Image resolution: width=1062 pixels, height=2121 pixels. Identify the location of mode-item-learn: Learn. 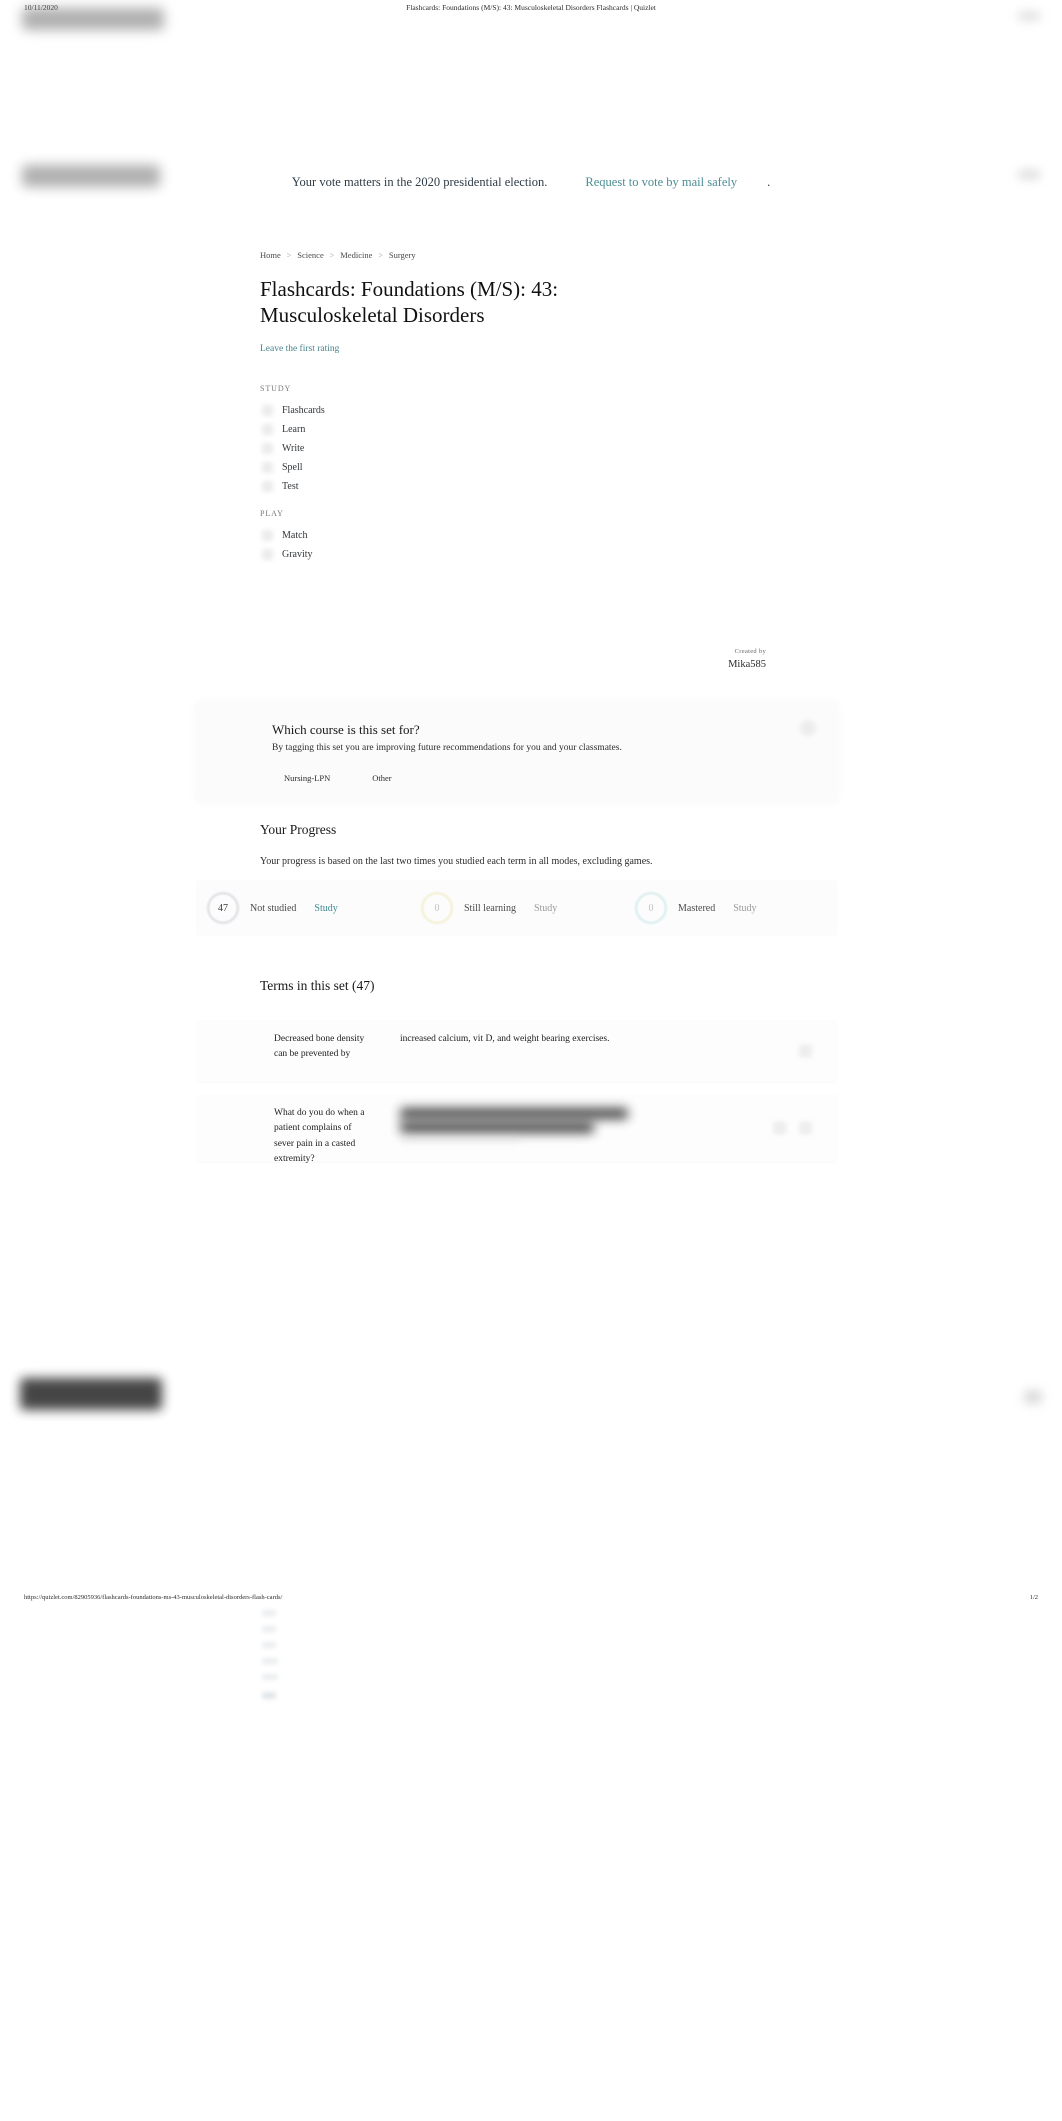
(530, 429).